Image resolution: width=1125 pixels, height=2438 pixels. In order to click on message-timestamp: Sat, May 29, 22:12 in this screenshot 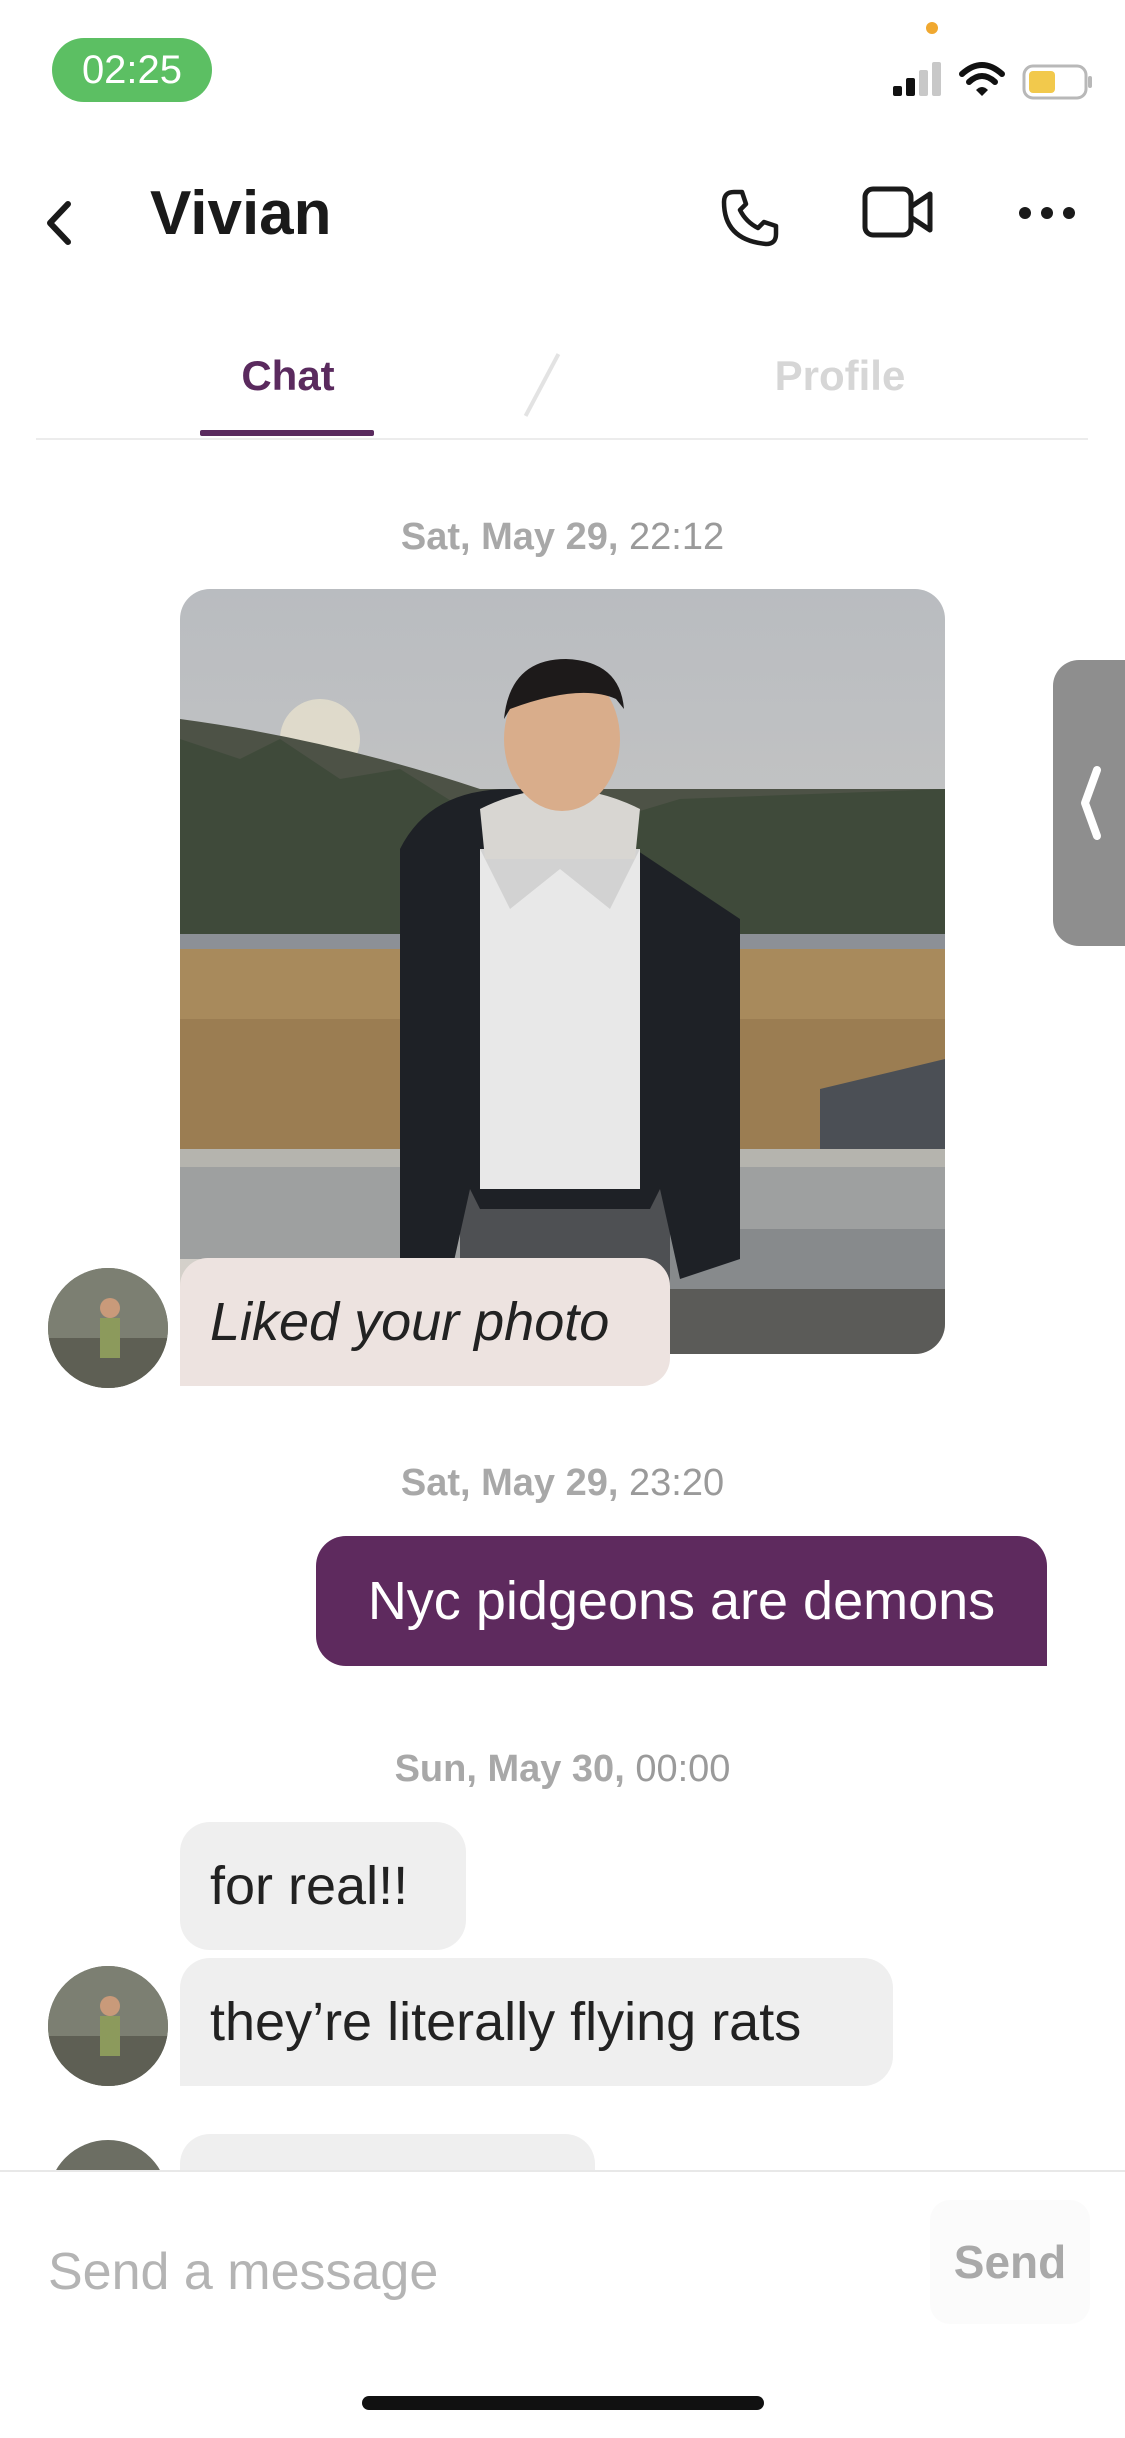, I will do `click(562, 537)`.